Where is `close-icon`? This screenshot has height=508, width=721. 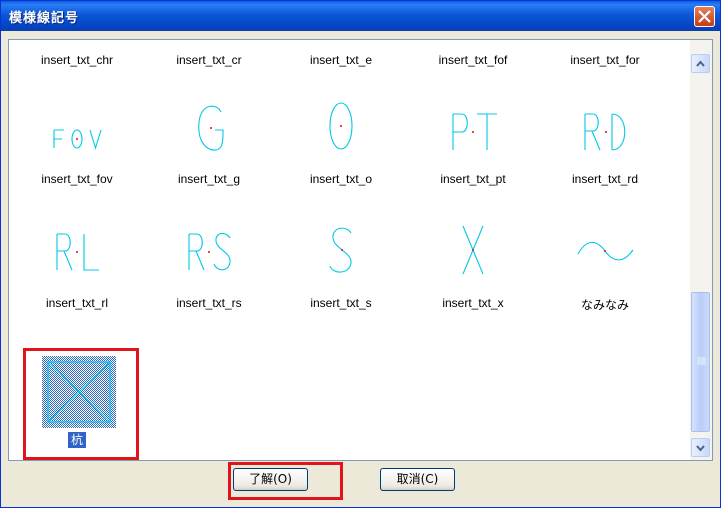 close-icon is located at coordinates (704, 16).